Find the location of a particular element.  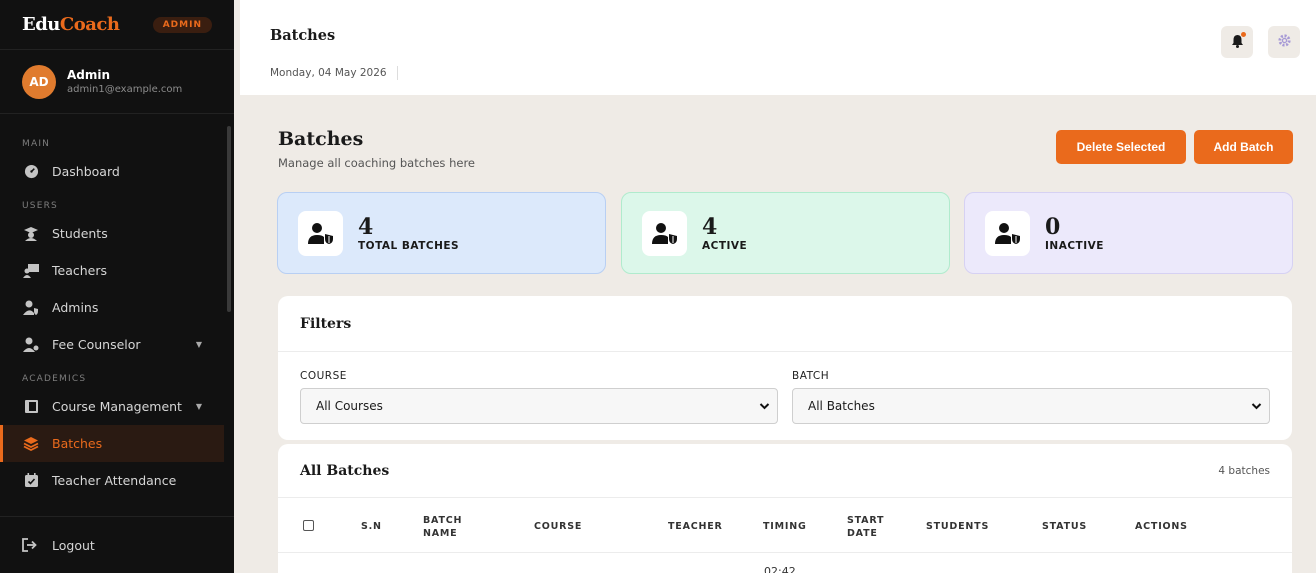

page-title: Batches is located at coordinates (321, 139).